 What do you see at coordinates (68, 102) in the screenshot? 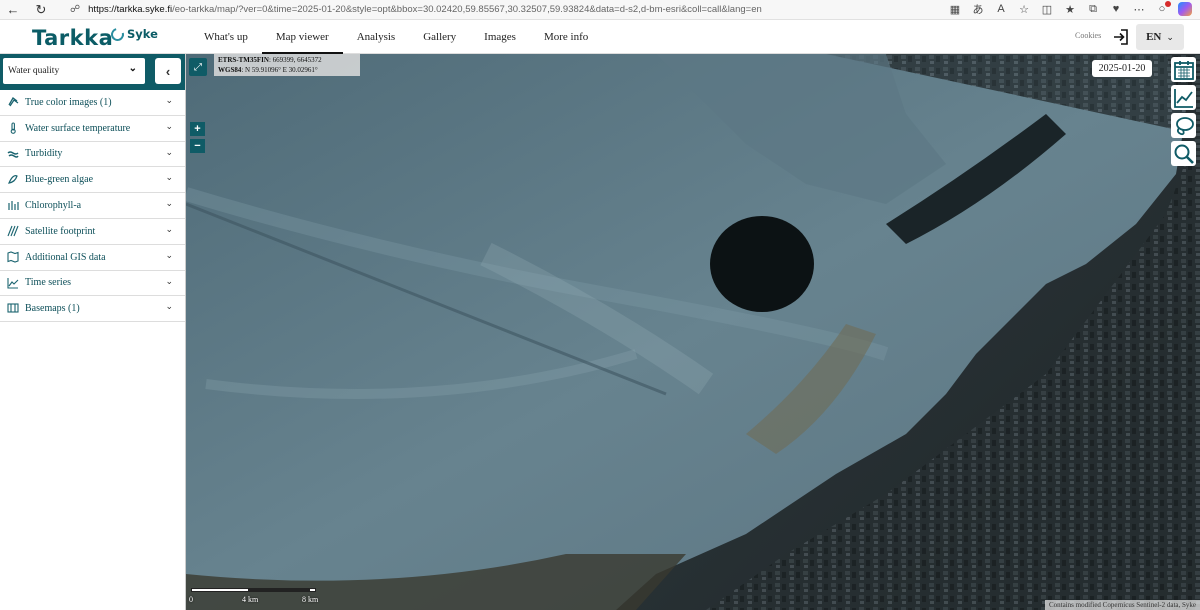
I see `sidebar-item-label: True color images (1)` at bounding box center [68, 102].